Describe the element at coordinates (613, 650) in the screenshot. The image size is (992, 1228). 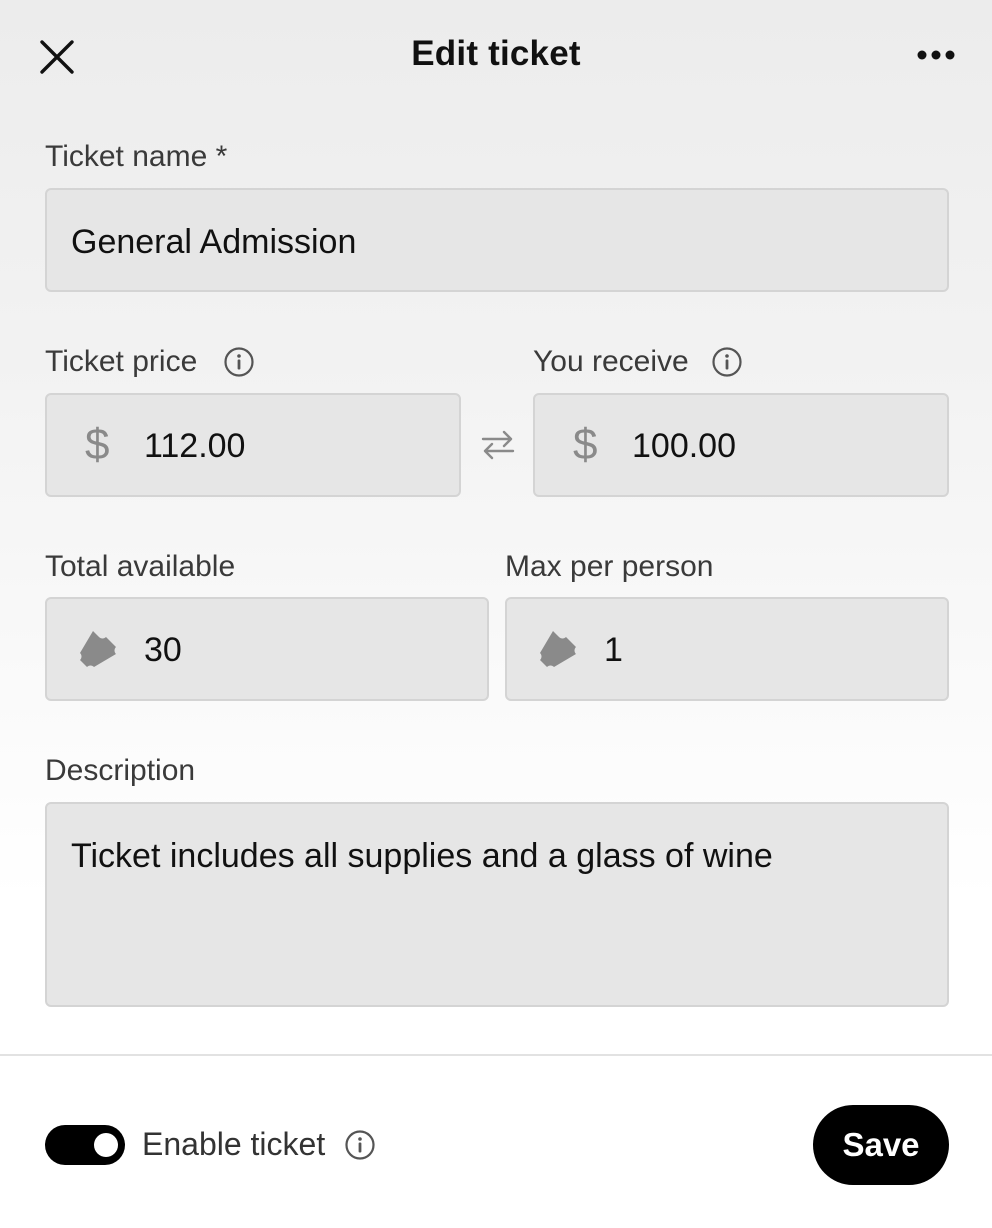
I see `max-per-person-value: 1` at that location.